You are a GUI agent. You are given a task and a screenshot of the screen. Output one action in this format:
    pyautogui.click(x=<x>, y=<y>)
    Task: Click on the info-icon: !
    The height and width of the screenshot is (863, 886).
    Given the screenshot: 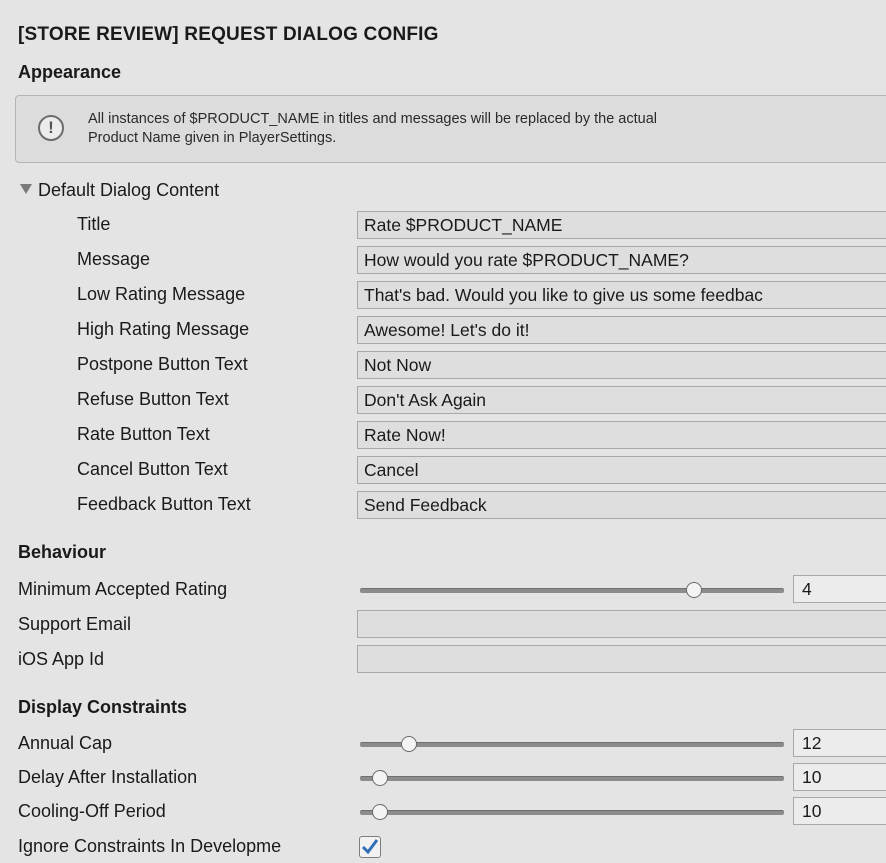 What is the action you would take?
    pyautogui.click(x=51, y=128)
    